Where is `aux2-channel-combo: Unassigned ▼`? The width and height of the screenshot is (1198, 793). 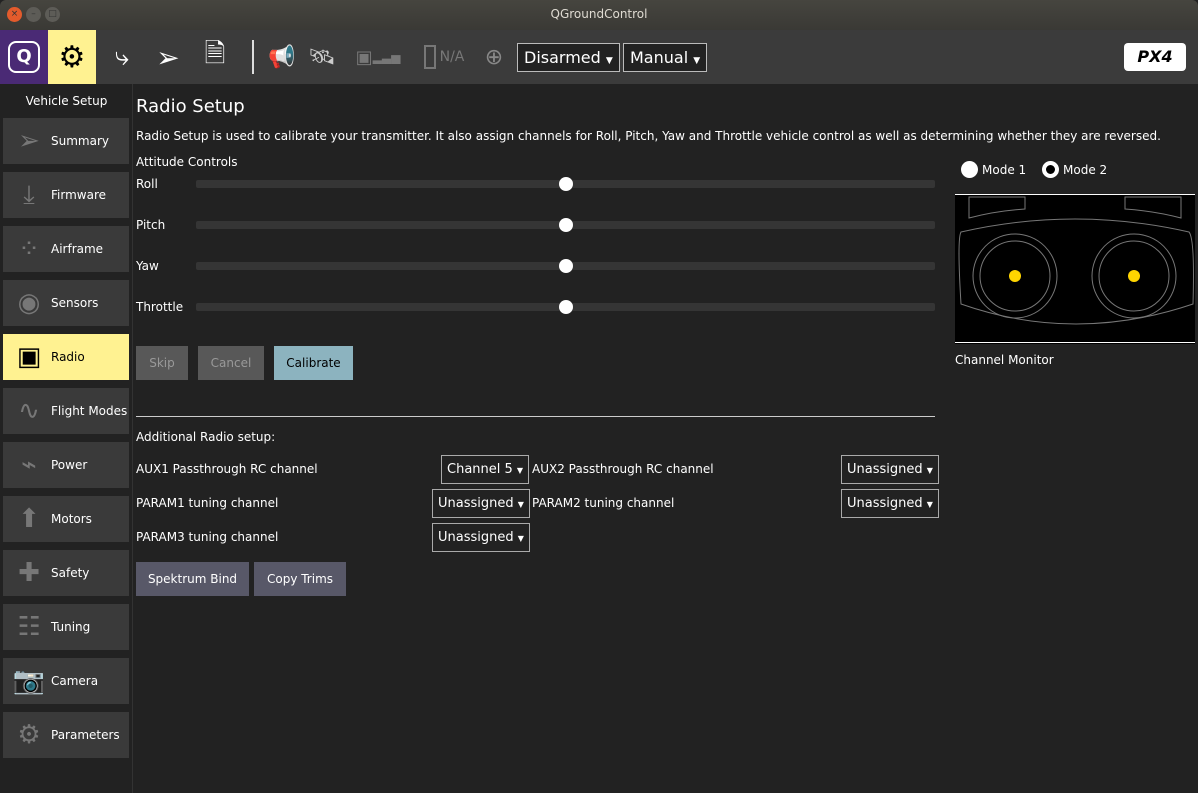
aux2-channel-combo: Unassigned ▼ is located at coordinates (890, 469).